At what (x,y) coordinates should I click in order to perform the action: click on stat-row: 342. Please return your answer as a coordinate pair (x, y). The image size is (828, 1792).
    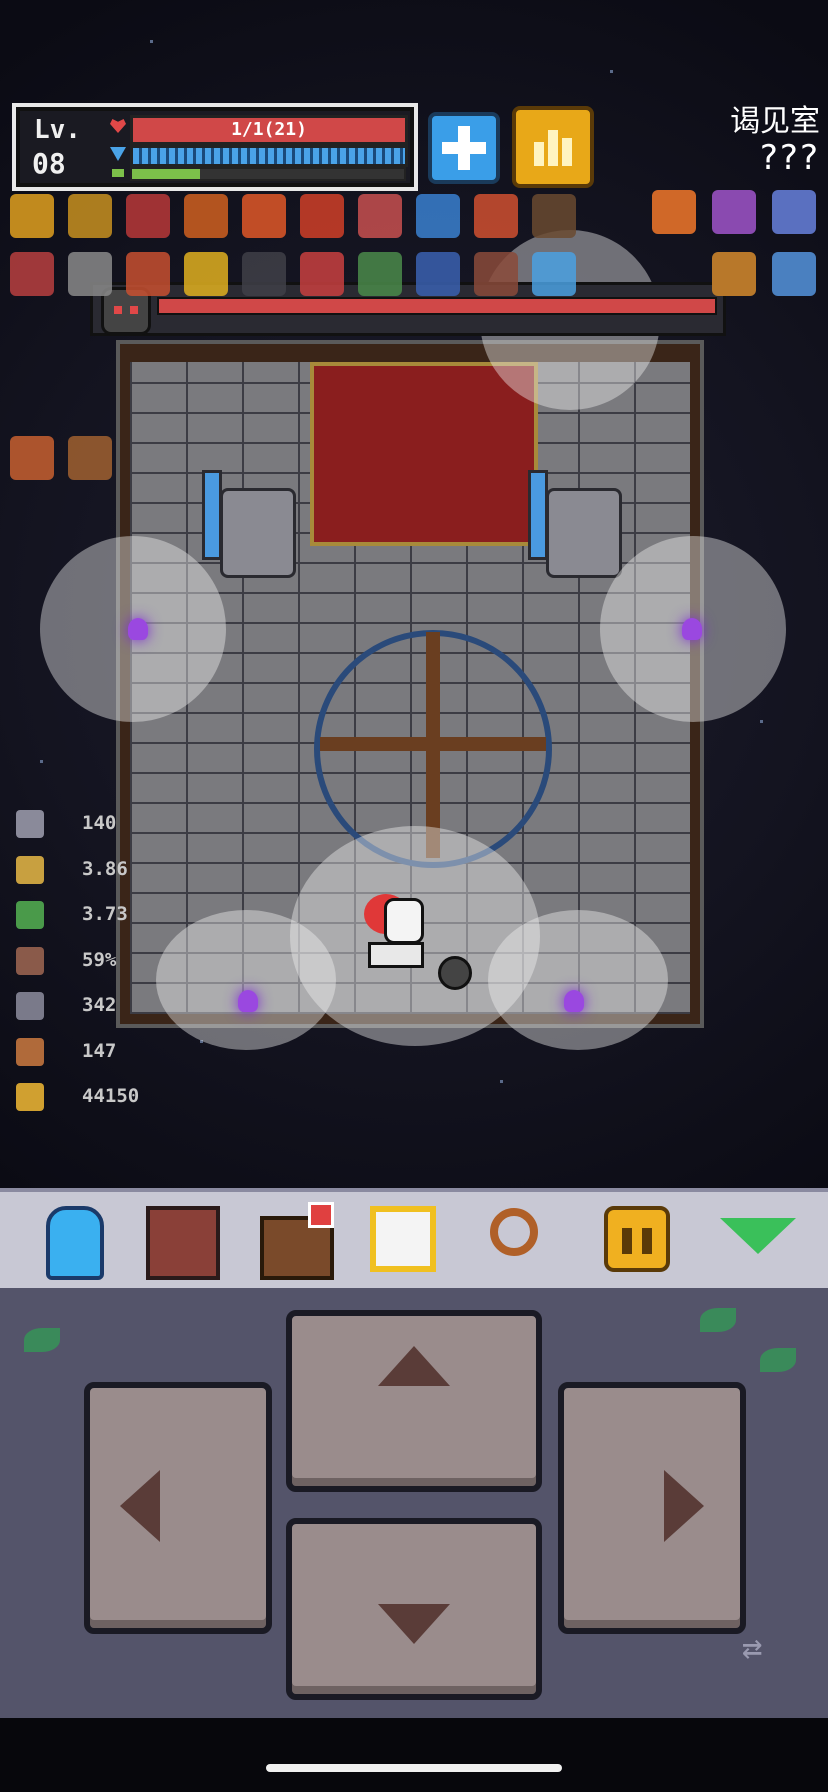
    Looking at the image, I should click on (106, 1006).